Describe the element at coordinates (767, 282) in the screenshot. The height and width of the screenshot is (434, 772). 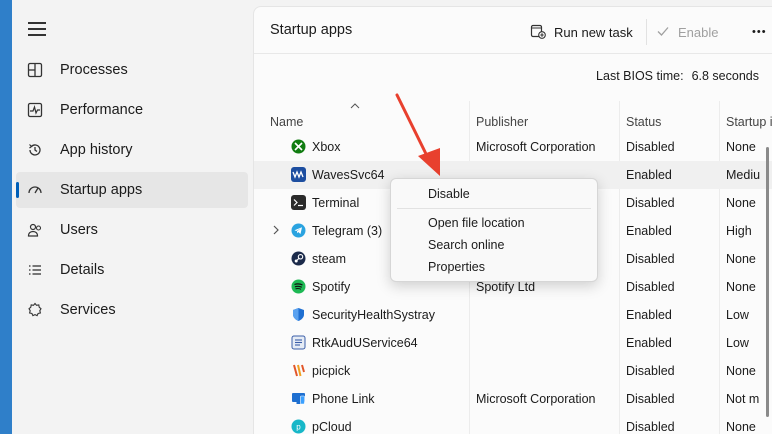
I see `vertical-scrollbar` at that location.